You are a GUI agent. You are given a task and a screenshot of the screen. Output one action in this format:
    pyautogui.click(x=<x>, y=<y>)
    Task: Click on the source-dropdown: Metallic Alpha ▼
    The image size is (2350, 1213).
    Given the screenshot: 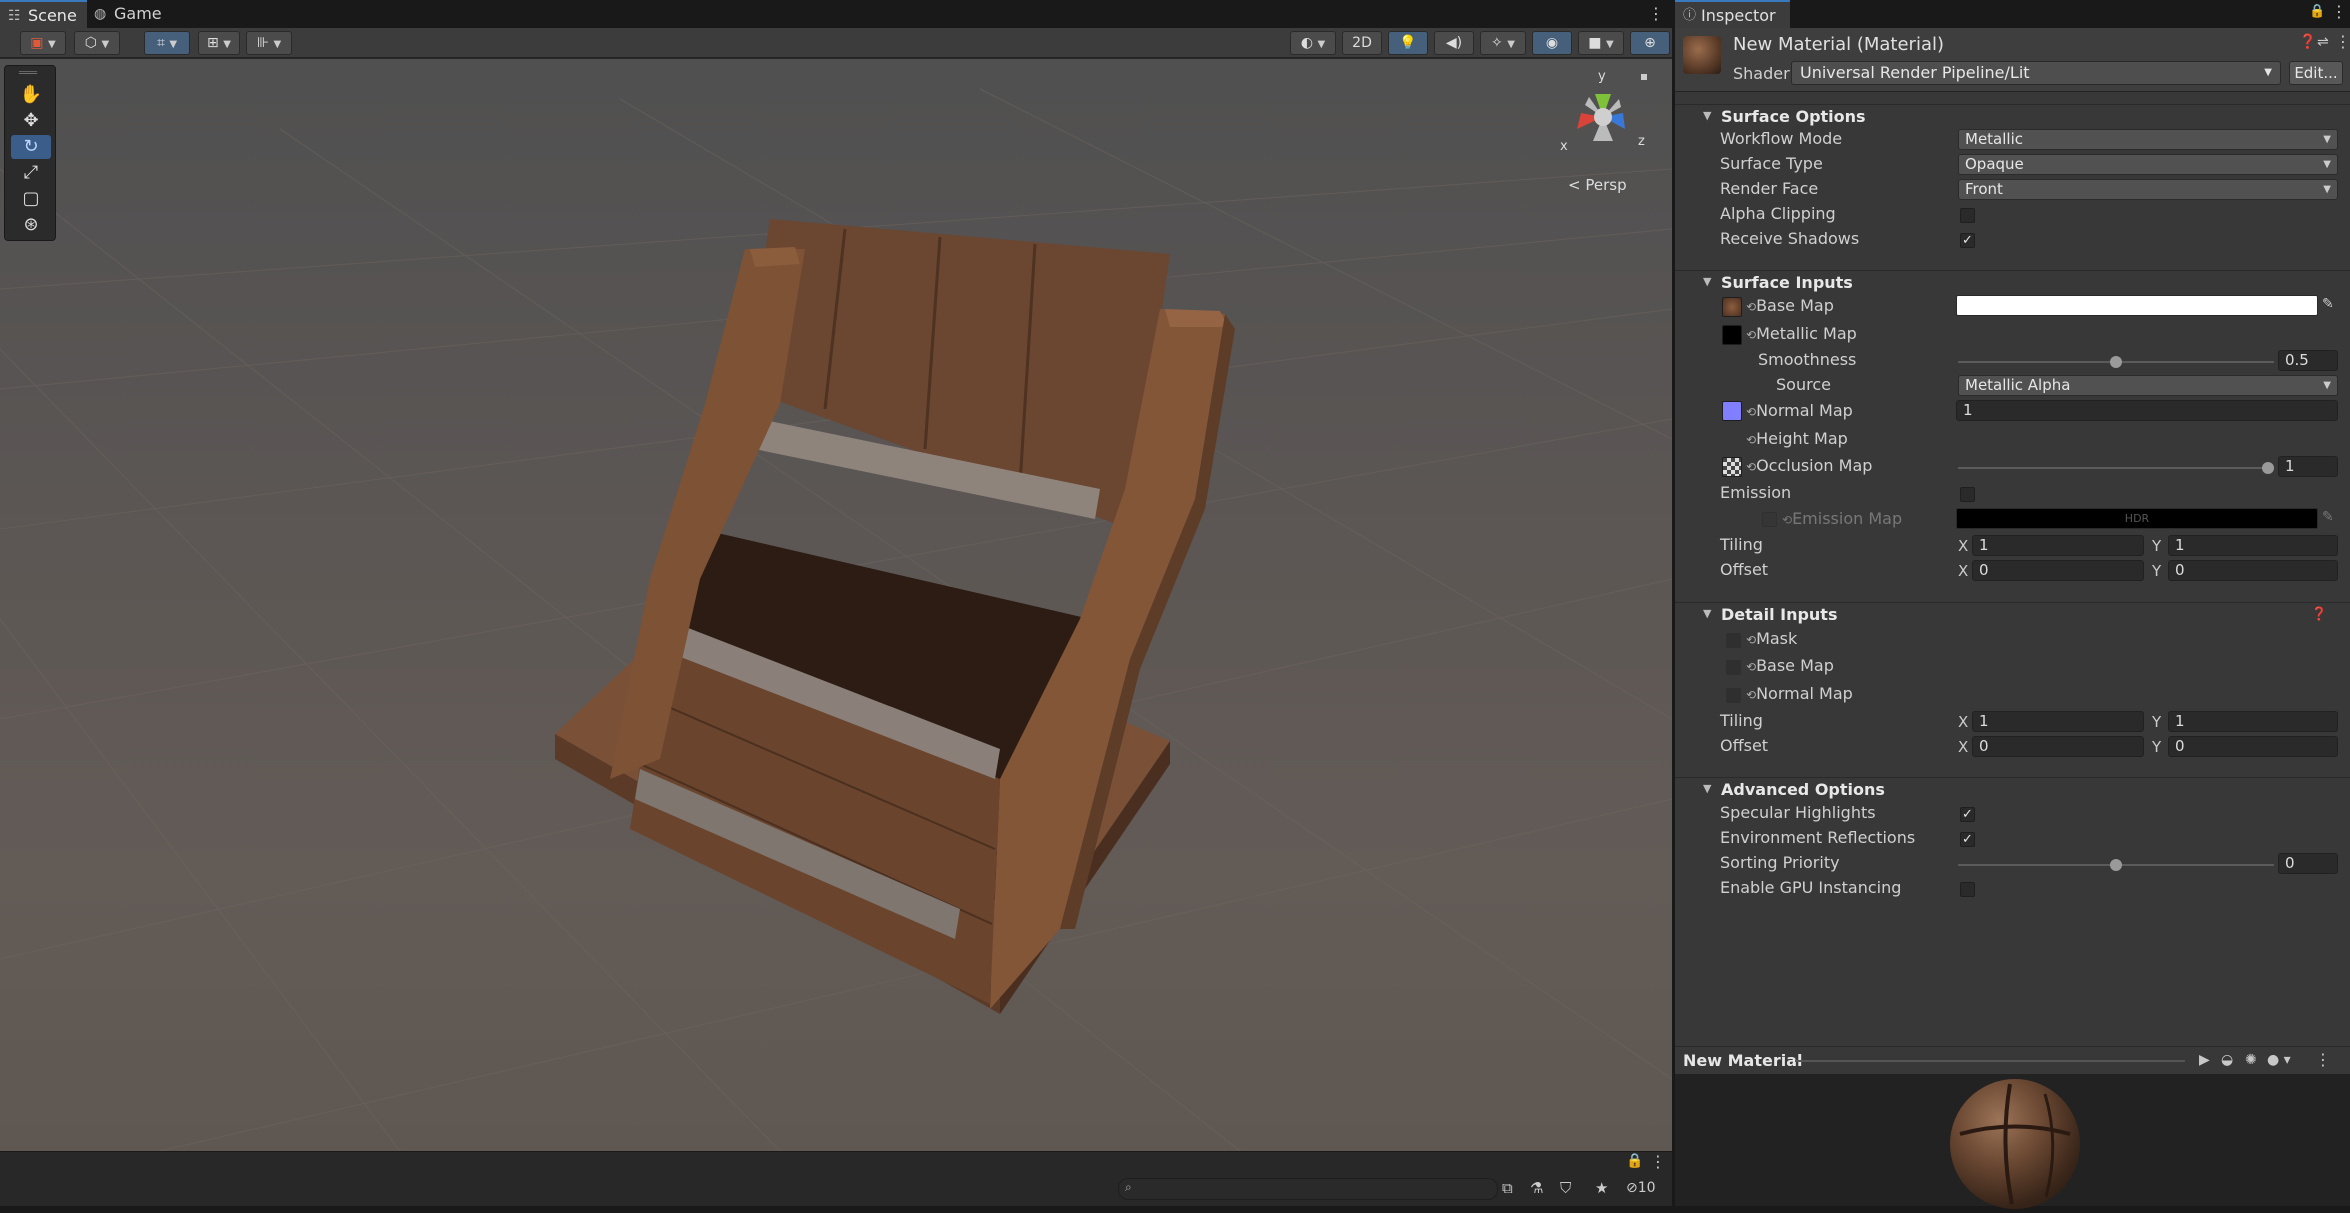 What is the action you would take?
    pyautogui.click(x=2148, y=385)
    